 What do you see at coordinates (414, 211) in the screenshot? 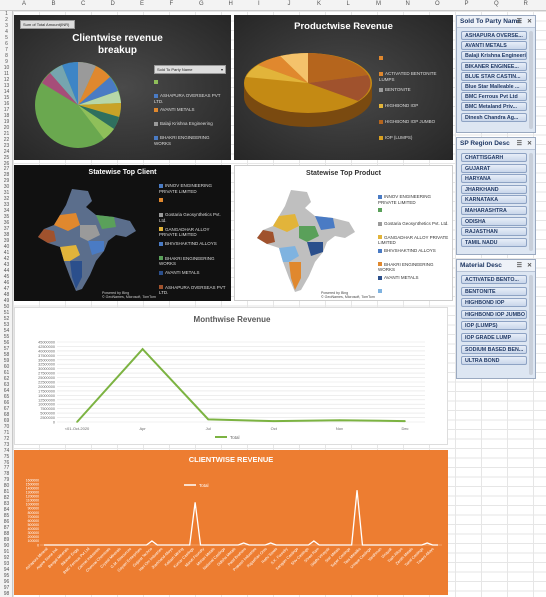
I see `legend-item` at bounding box center [414, 211].